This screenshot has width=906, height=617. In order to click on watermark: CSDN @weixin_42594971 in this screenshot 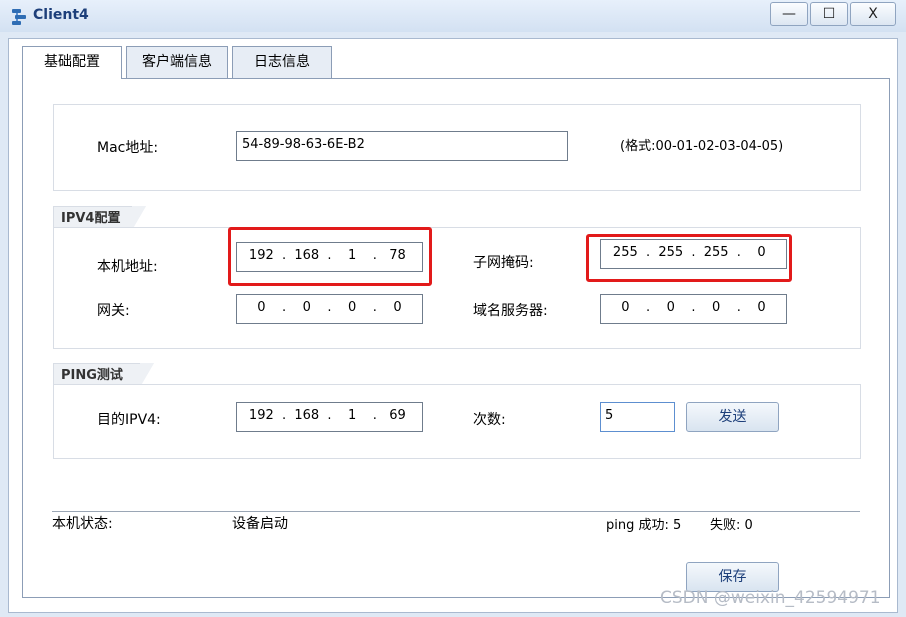, I will do `click(770, 598)`.